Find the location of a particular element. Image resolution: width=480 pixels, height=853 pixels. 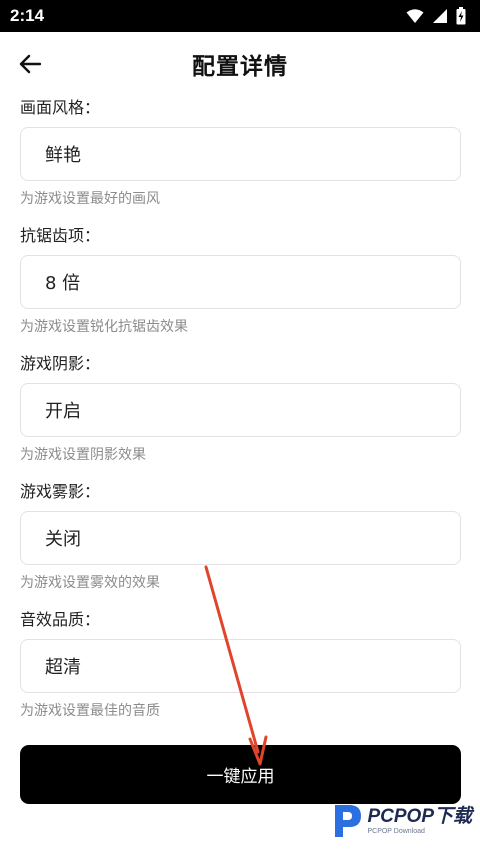

watermark-subtext: PCPOP Download is located at coordinates (396, 831).